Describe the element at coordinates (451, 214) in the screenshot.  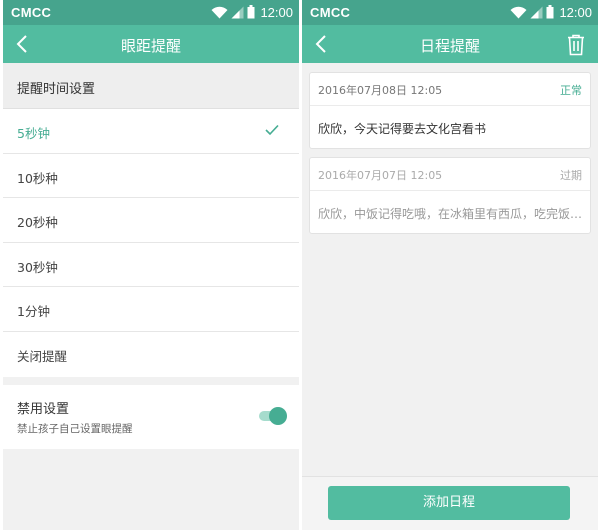
I see `reminder-message: 欣欣，中饭记得吃哦，在冰箱里有西瓜，吃完饭再吃哦` at that location.